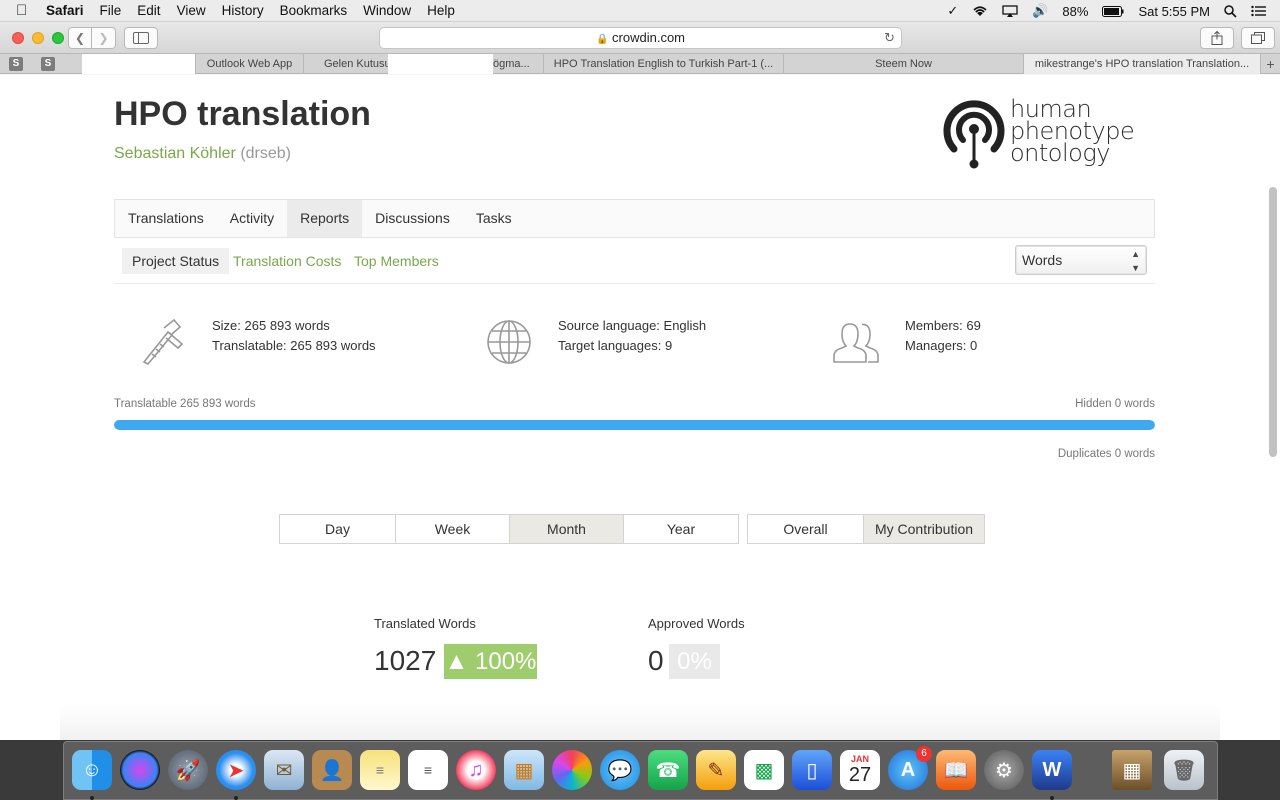  Describe the element at coordinates (941, 345) in the screenshot. I see `managers-stat: Managers: 0` at that location.